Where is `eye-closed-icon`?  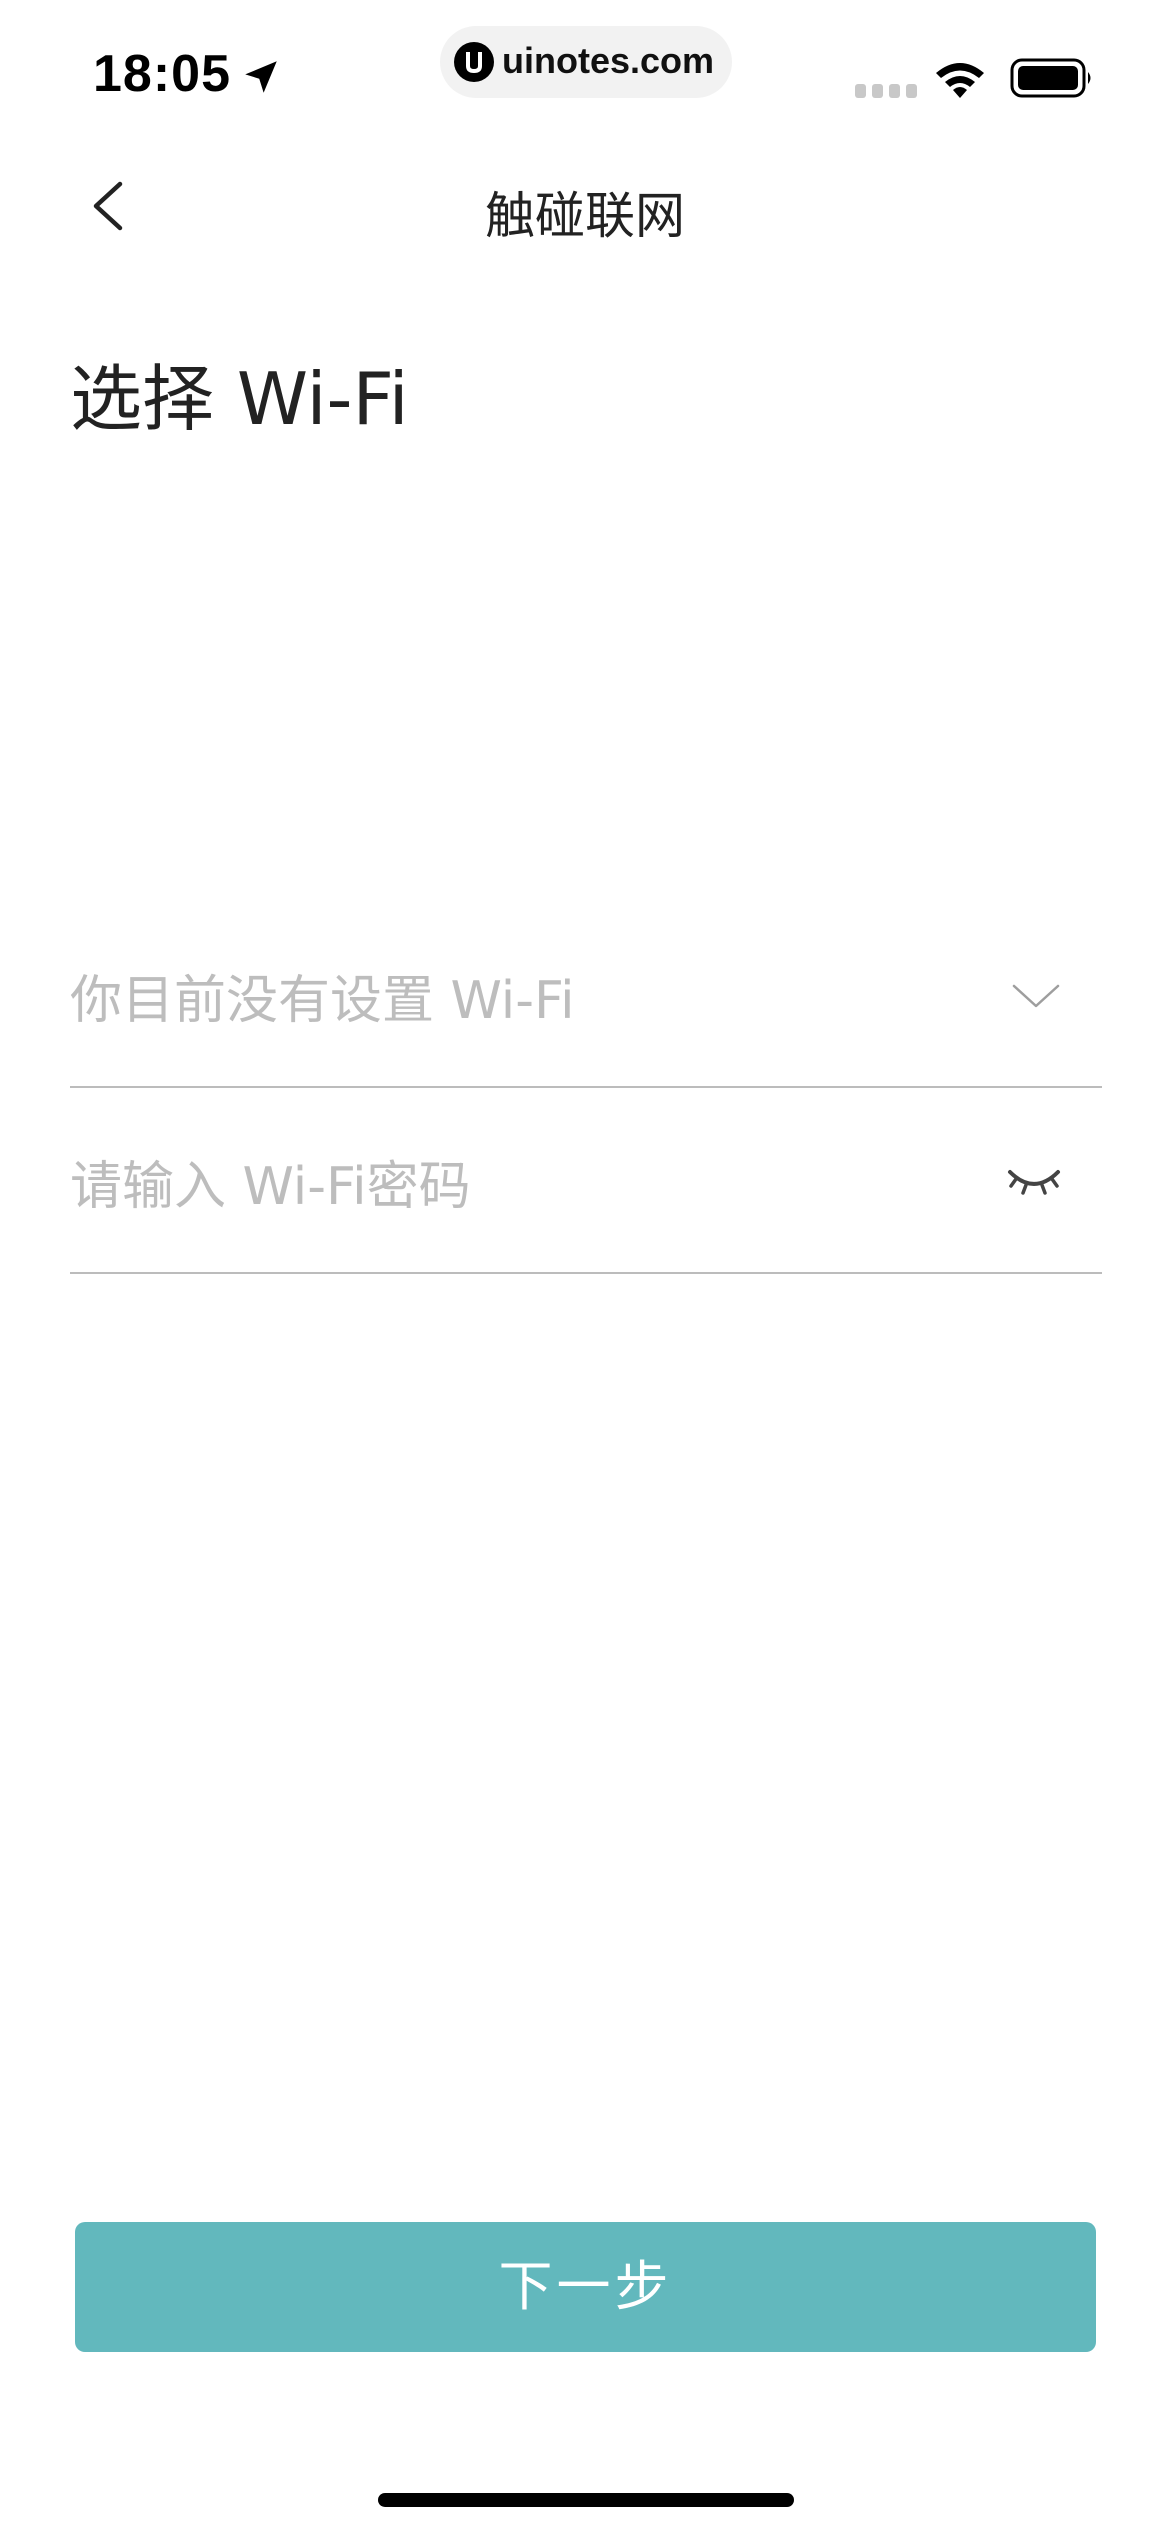
eye-closed-icon is located at coordinates (1034, 1180).